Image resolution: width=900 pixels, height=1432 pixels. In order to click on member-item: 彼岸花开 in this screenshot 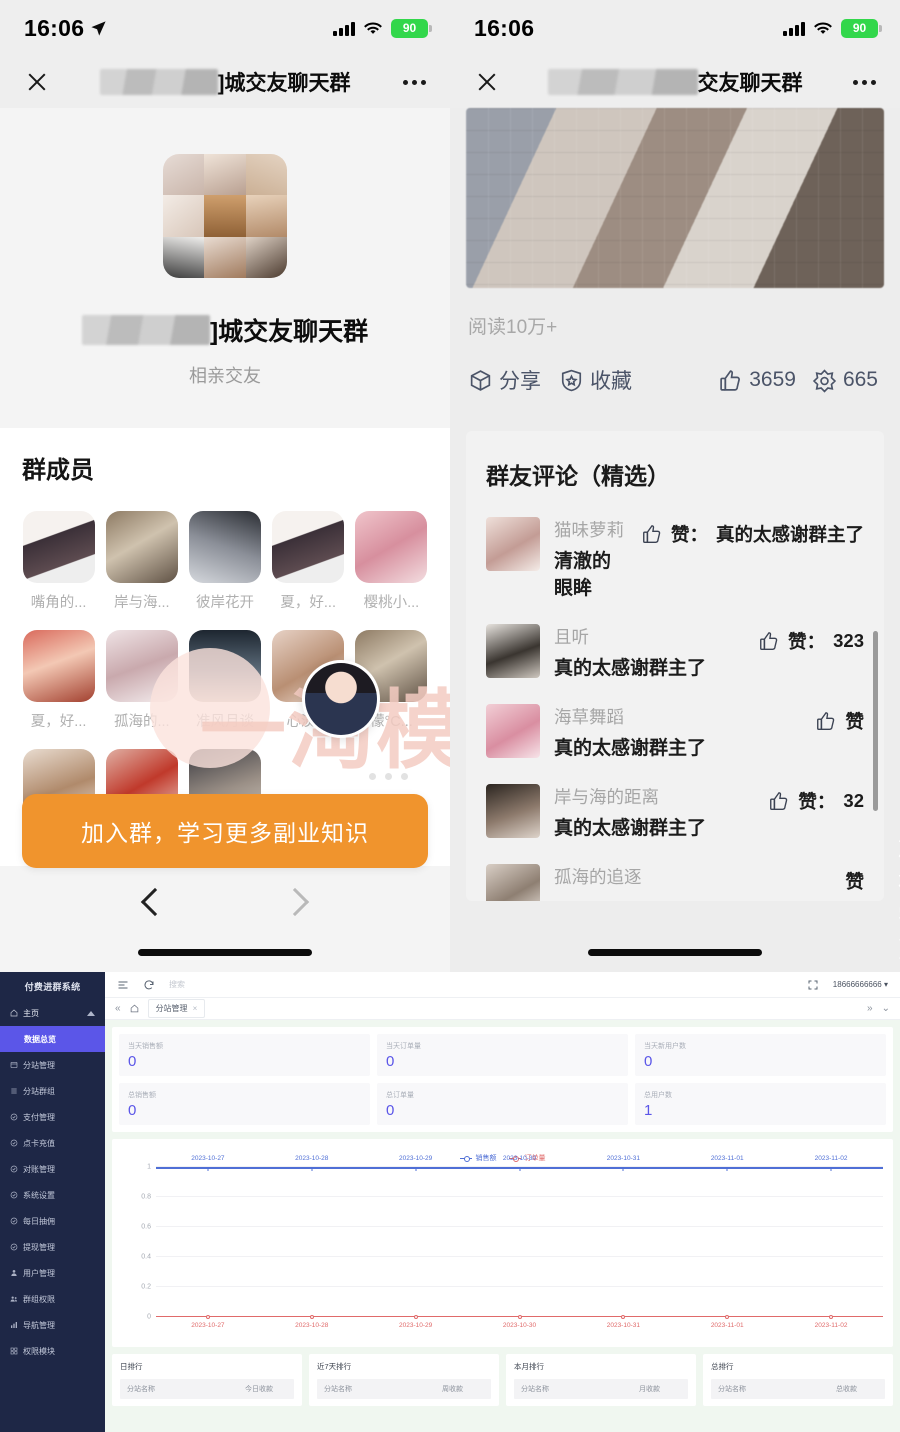, I will do `click(224, 561)`.